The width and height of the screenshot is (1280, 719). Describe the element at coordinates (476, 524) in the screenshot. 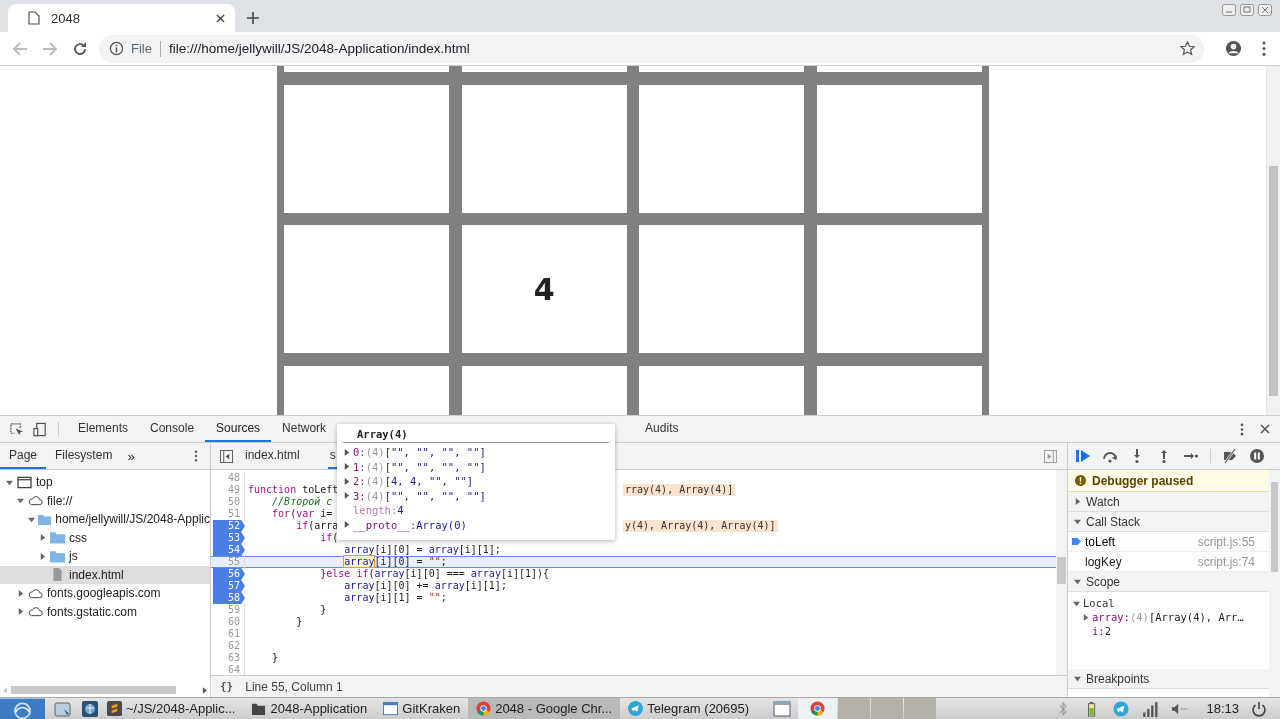

I see `property-row: __proto__:Array(0)` at that location.